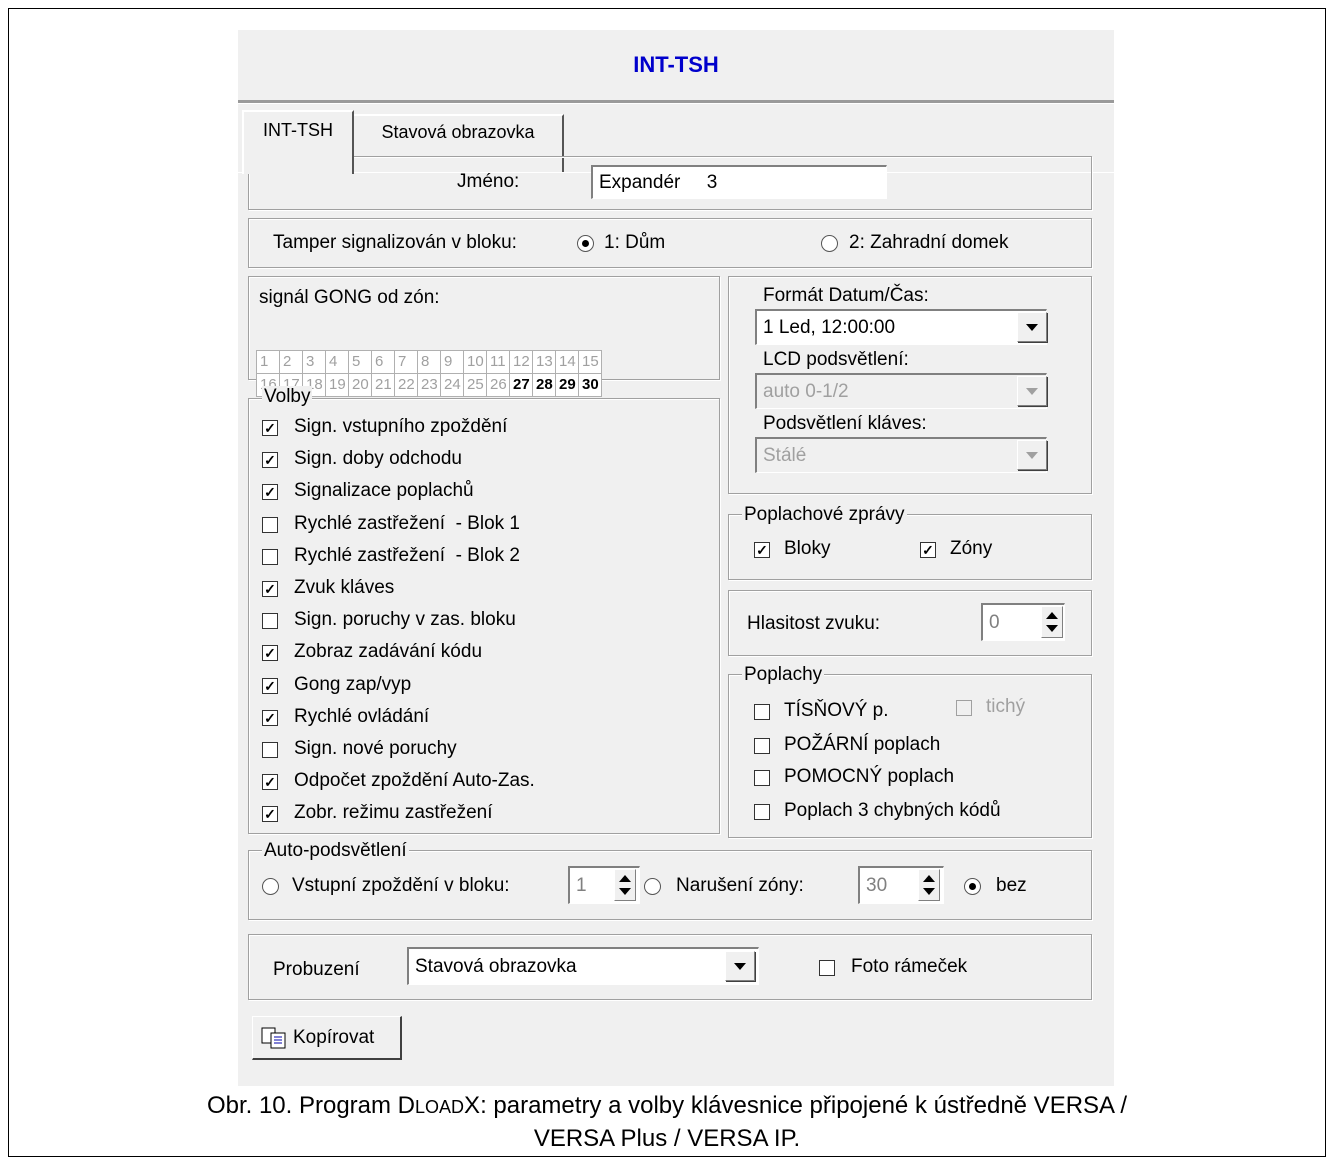  I want to click on gong-zone-cell: 1, so click(268, 362).